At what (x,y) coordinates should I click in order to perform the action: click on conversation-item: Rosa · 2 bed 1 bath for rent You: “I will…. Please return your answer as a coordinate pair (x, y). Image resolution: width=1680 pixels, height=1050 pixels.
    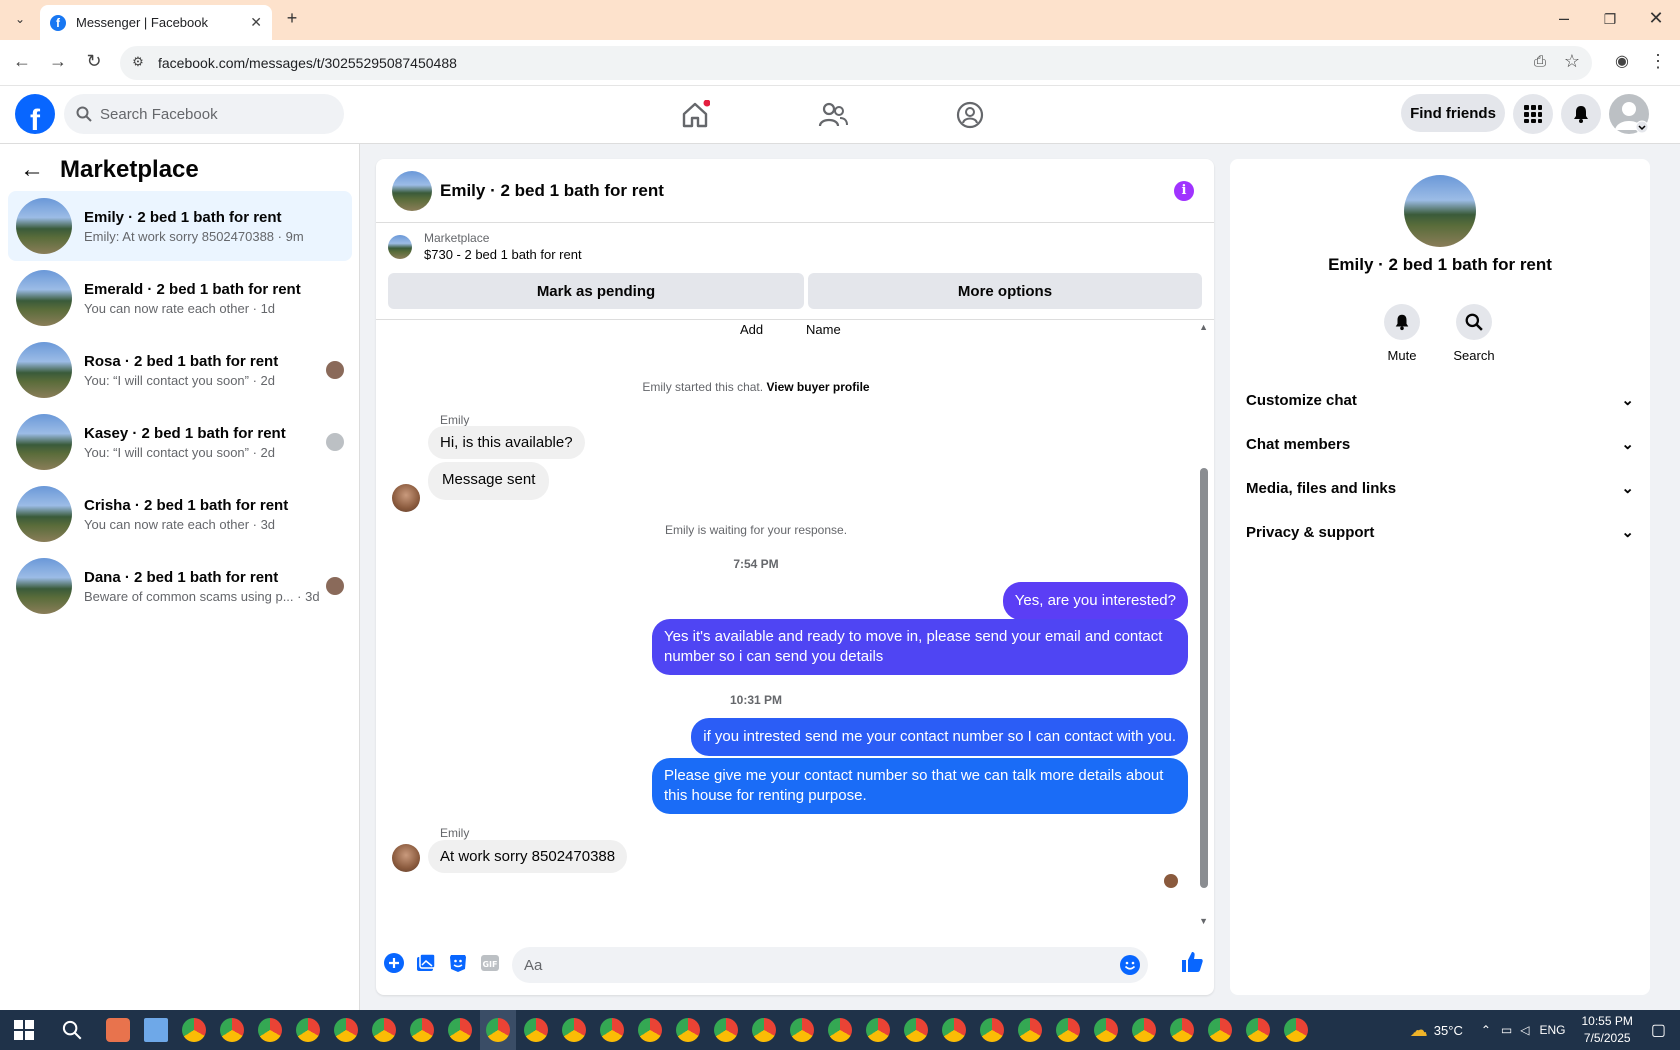
    Looking at the image, I should click on (180, 370).